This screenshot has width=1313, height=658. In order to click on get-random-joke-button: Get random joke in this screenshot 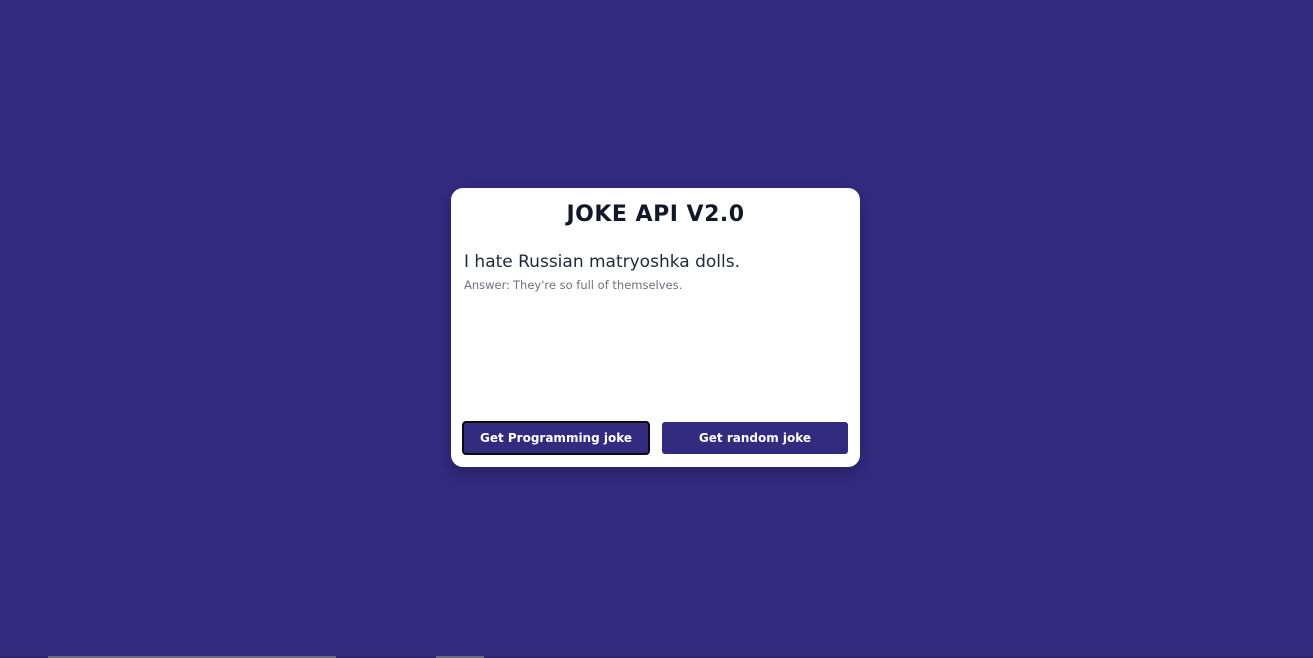, I will do `click(755, 438)`.